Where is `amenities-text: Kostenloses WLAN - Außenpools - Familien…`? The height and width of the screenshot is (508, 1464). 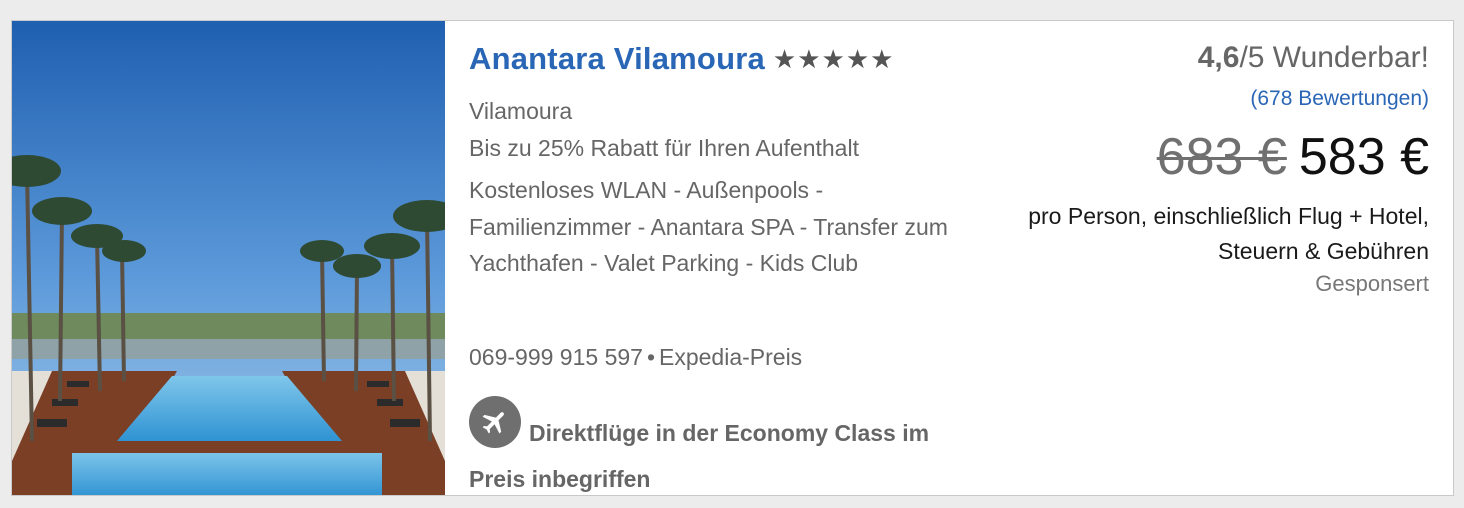 amenities-text: Kostenloses WLAN - Außenpools - Familien… is located at coordinates (708, 226).